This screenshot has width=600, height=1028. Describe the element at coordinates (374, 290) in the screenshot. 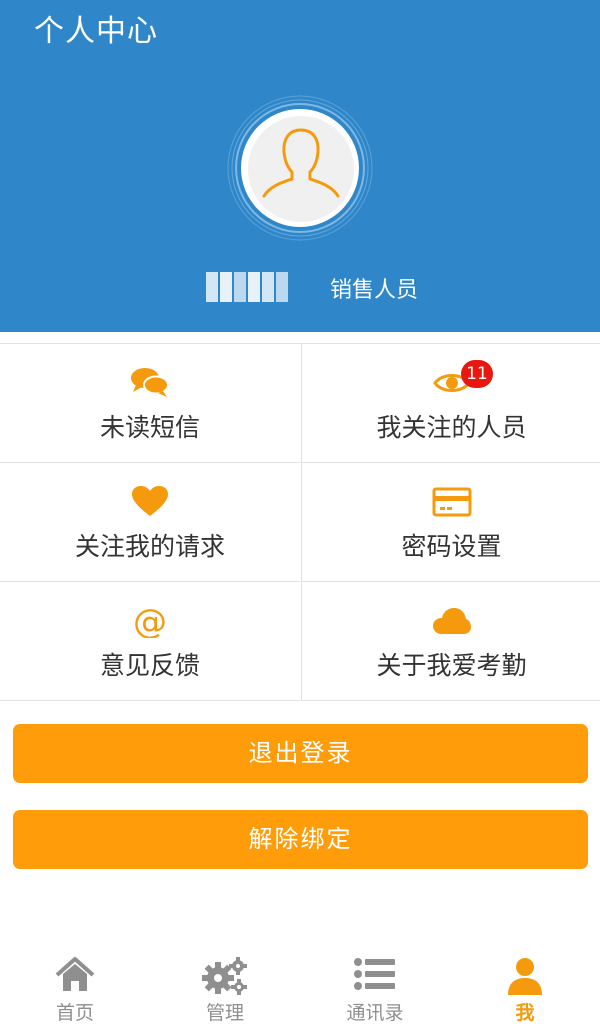

I see `user-role: 销售人员` at that location.